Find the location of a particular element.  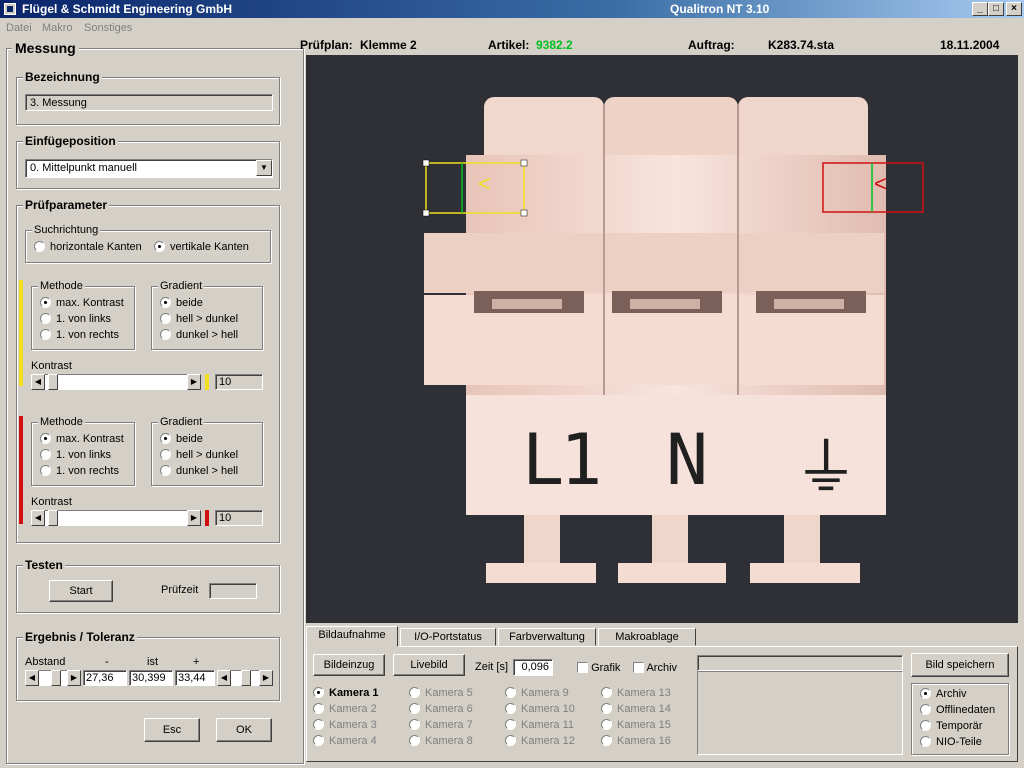

kontrast-value-red: 10 is located at coordinates (239, 518).